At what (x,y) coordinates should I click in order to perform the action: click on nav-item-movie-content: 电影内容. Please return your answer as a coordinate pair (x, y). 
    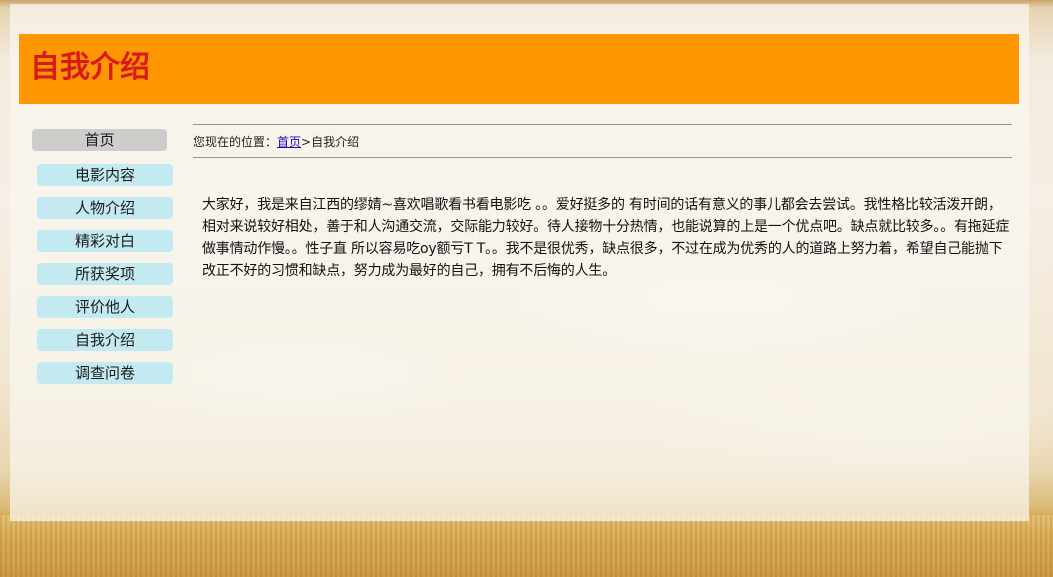
    Looking at the image, I should click on (105, 175).